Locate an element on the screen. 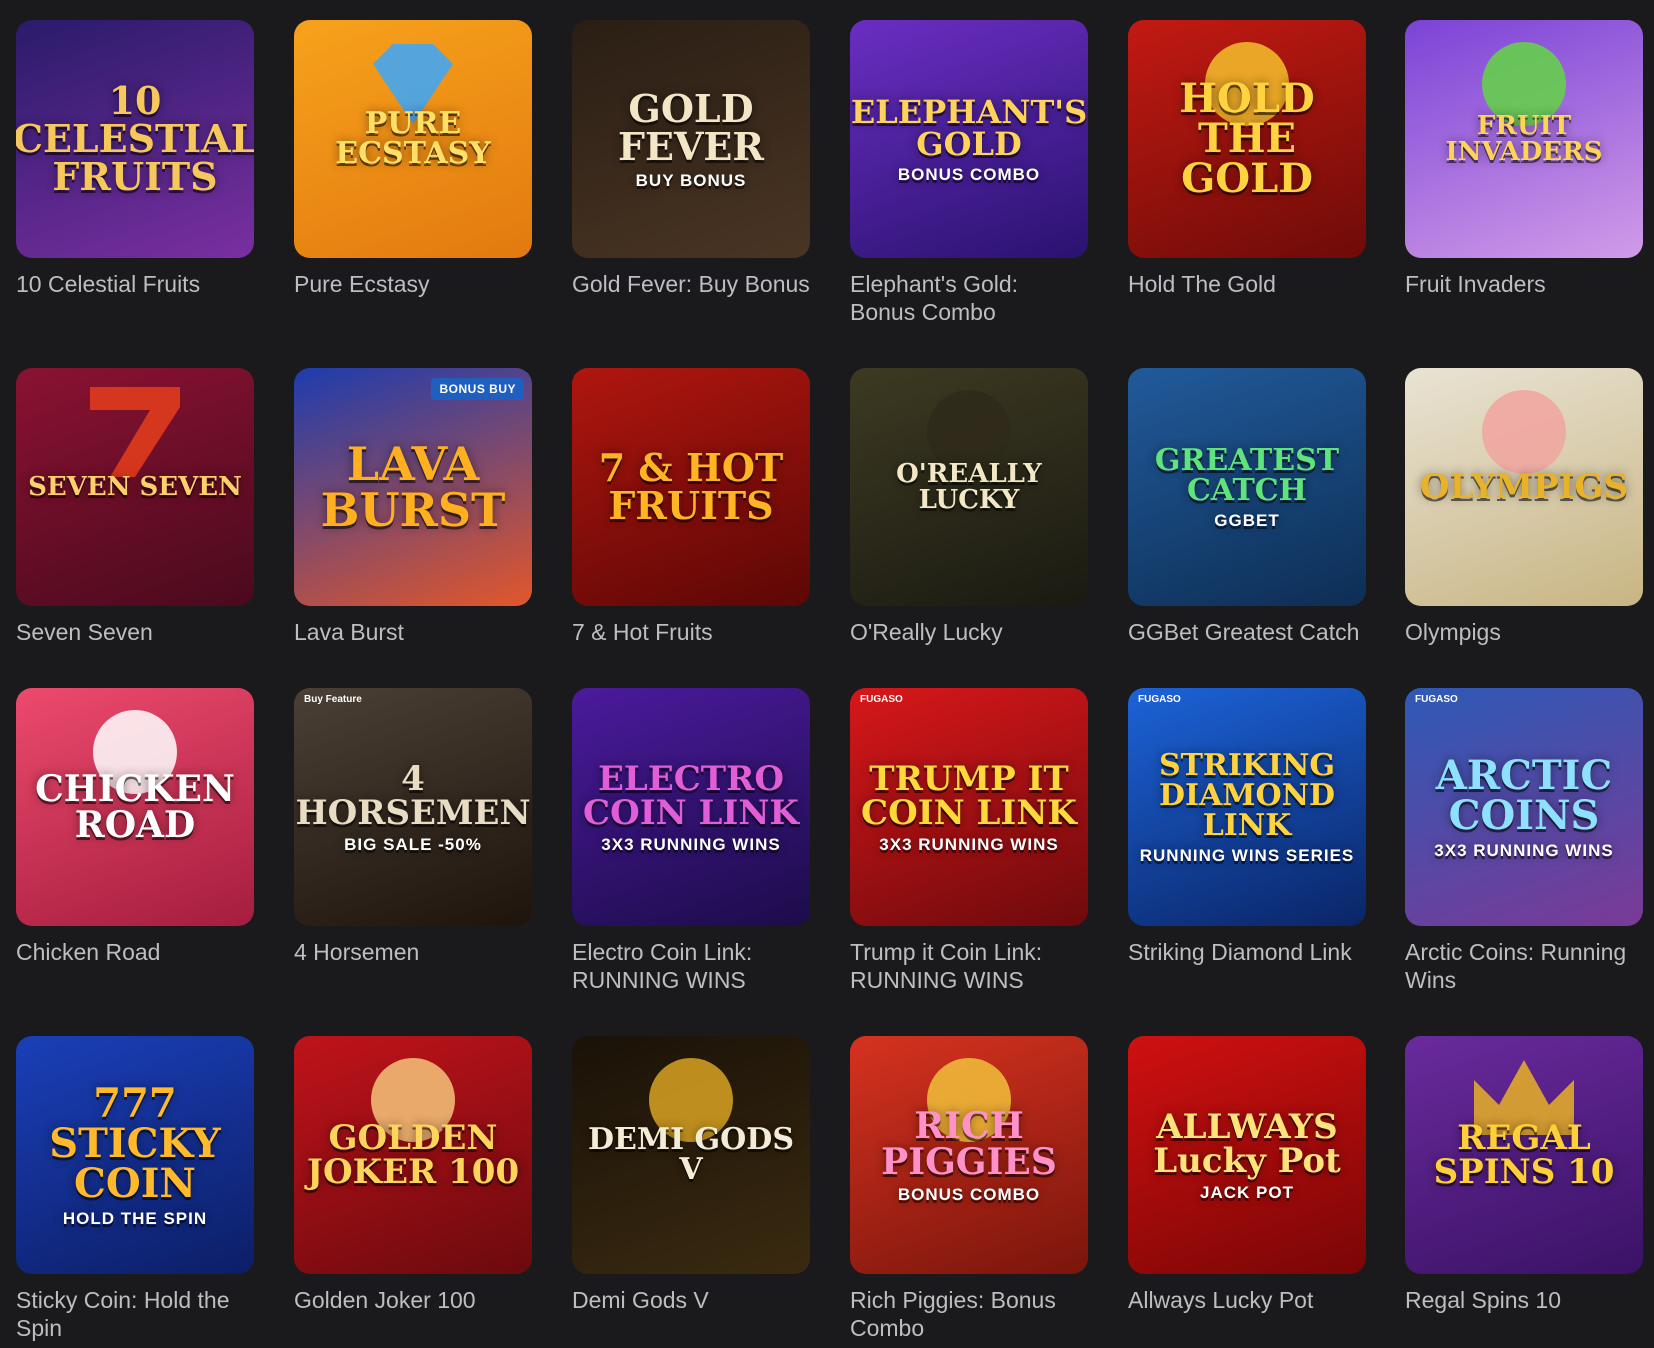  game-art-title: GOLDEN JOKER 100 is located at coordinates (413, 1155).